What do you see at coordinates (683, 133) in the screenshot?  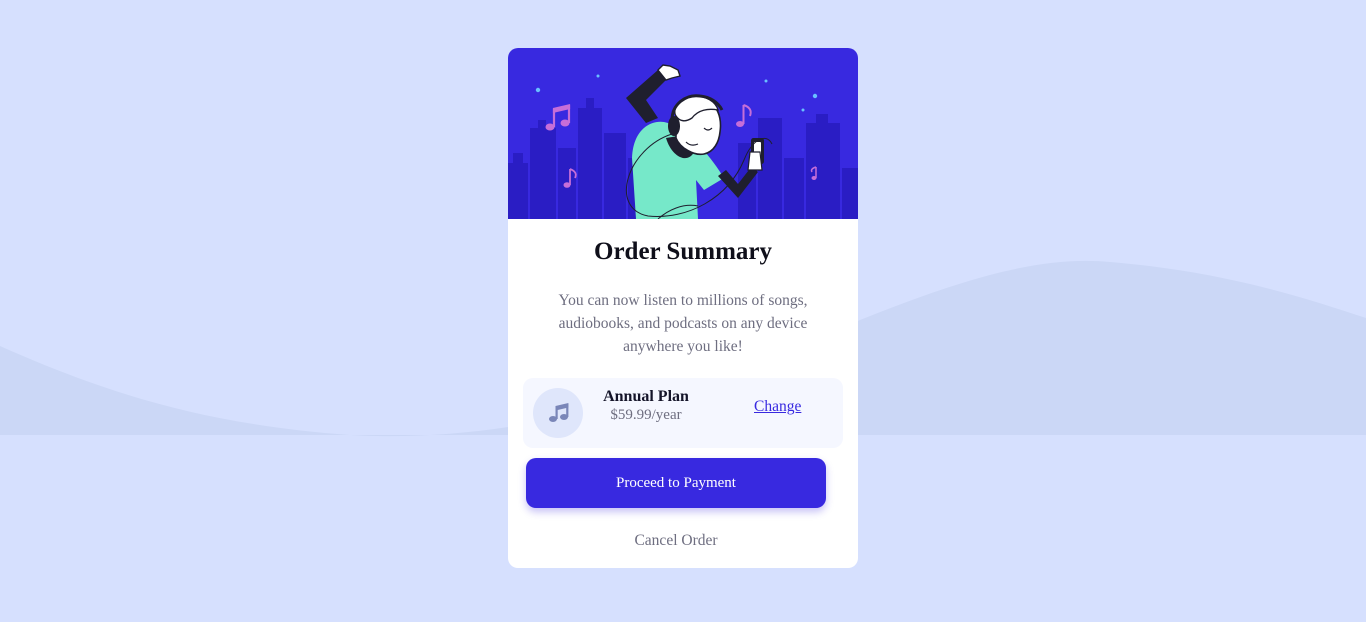 I see `hero-illustration` at bounding box center [683, 133].